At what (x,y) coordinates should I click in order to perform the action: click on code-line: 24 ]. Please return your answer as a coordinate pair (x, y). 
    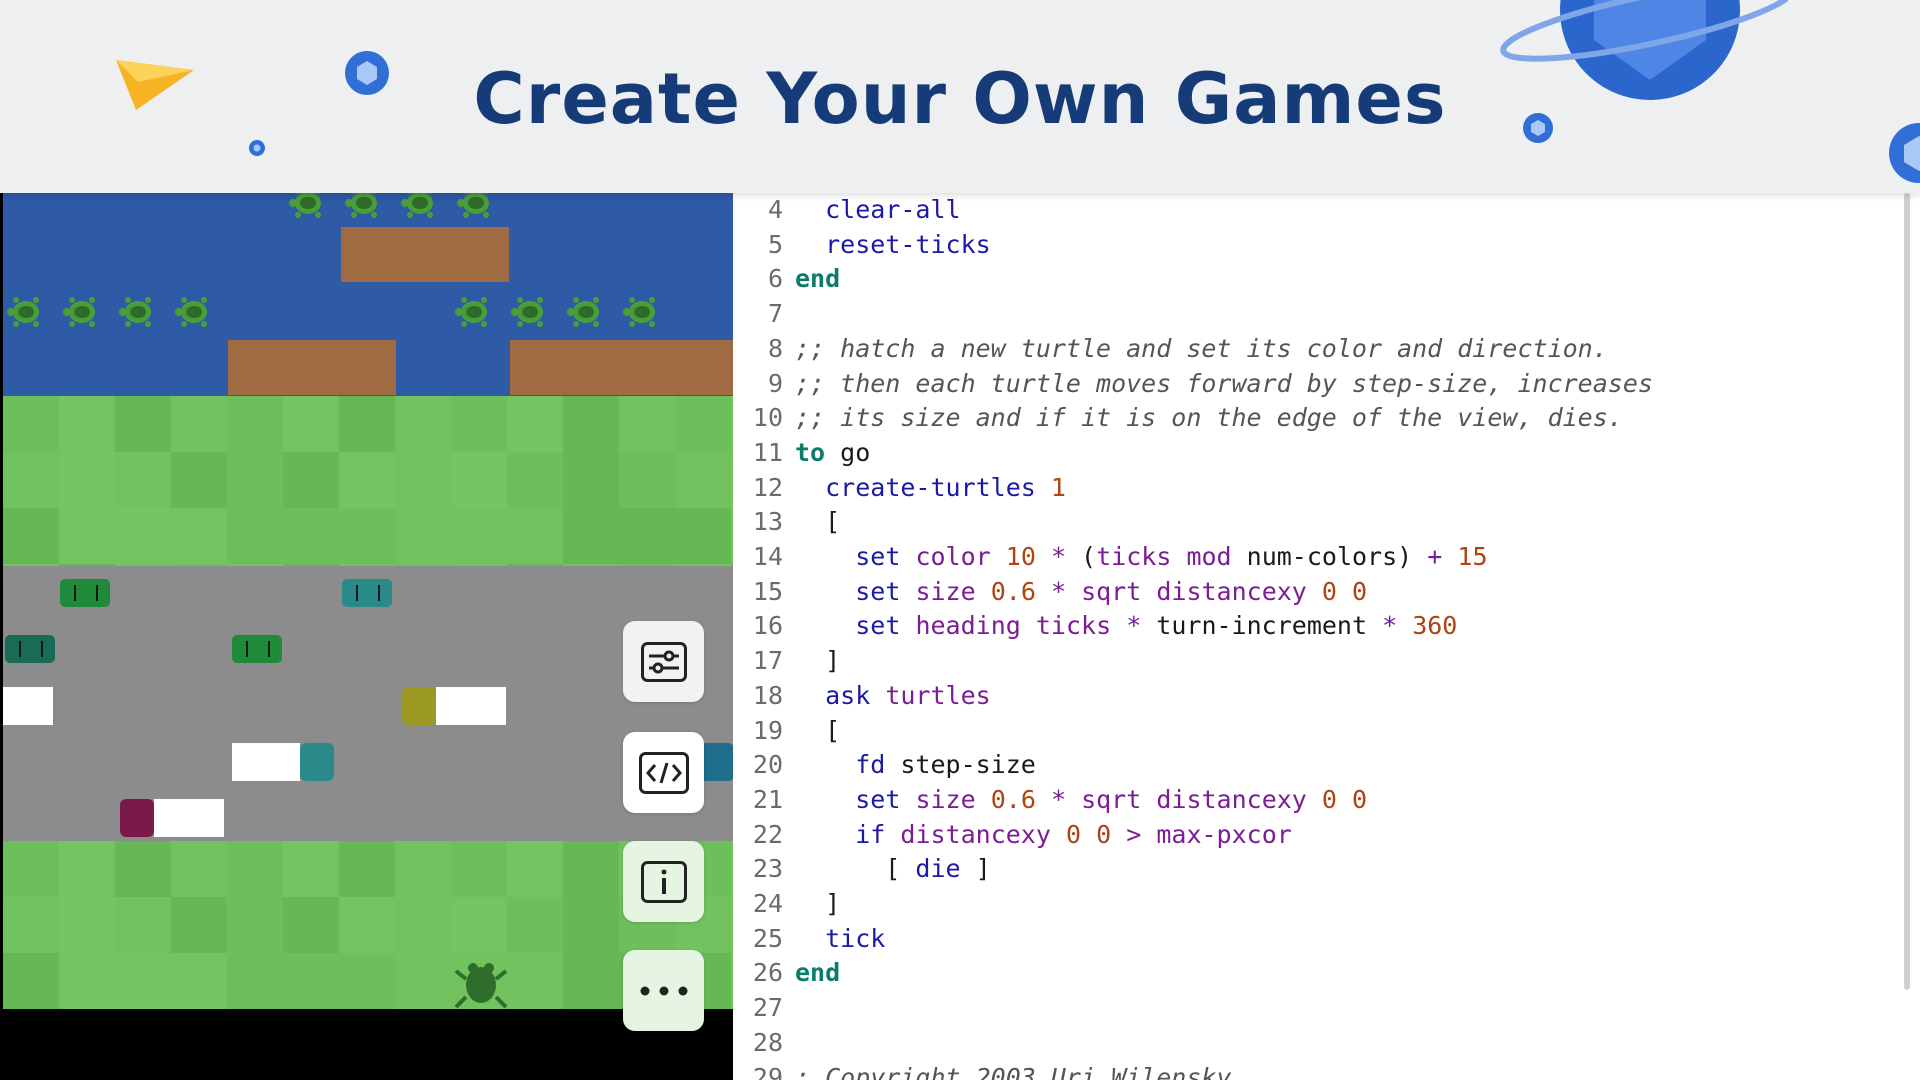
    Looking at the image, I should click on (786, 904).